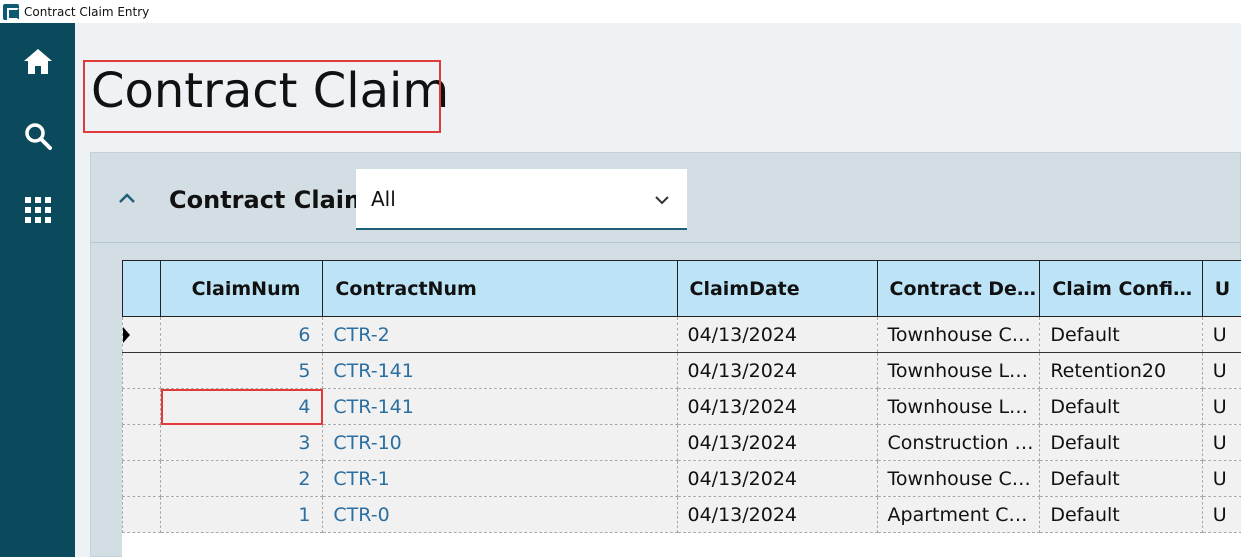 This screenshot has height=558, width=1241. What do you see at coordinates (242, 335) in the screenshot?
I see `cell-claimnum: 6` at bounding box center [242, 335].